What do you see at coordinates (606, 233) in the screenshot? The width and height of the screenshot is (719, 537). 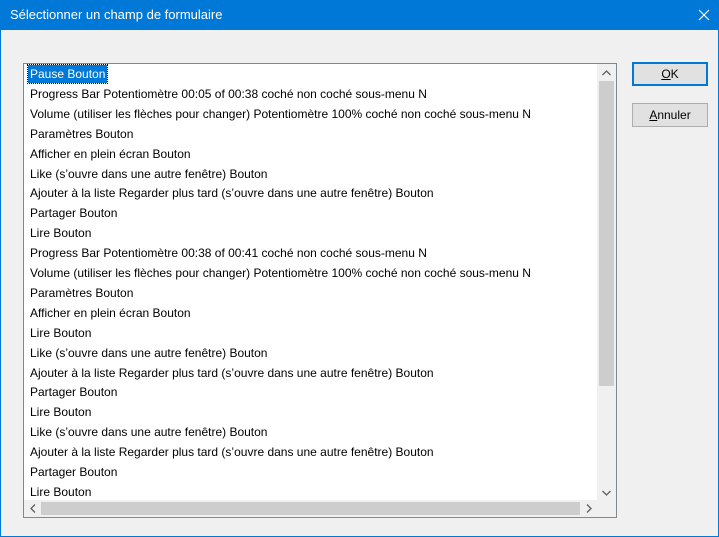 I see `vertical-scroll-thumb` at bounding box center [606, 233].